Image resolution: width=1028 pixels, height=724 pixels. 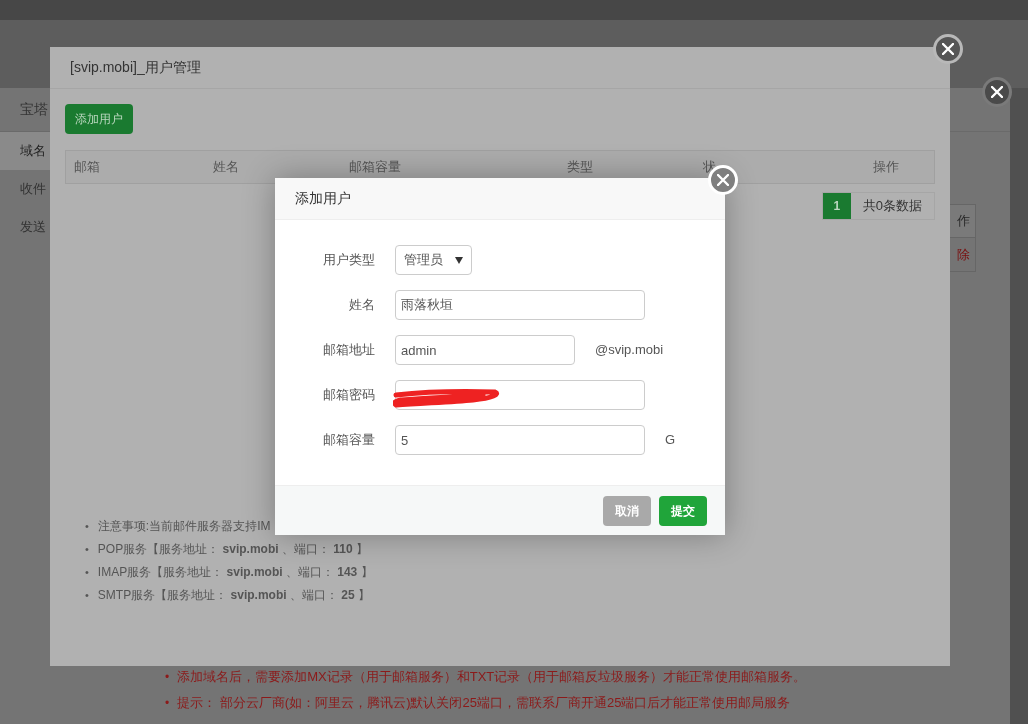 What do you see at coordinates (492, 677) in the screenshot?
I see `warning-note: 添加域名后，需要添加MX记录（用于邮箱服务）和TXT记录（用于邮箱反垃圾服务）才能正常使用邮箱服务。` at bounding box center [492, 677].